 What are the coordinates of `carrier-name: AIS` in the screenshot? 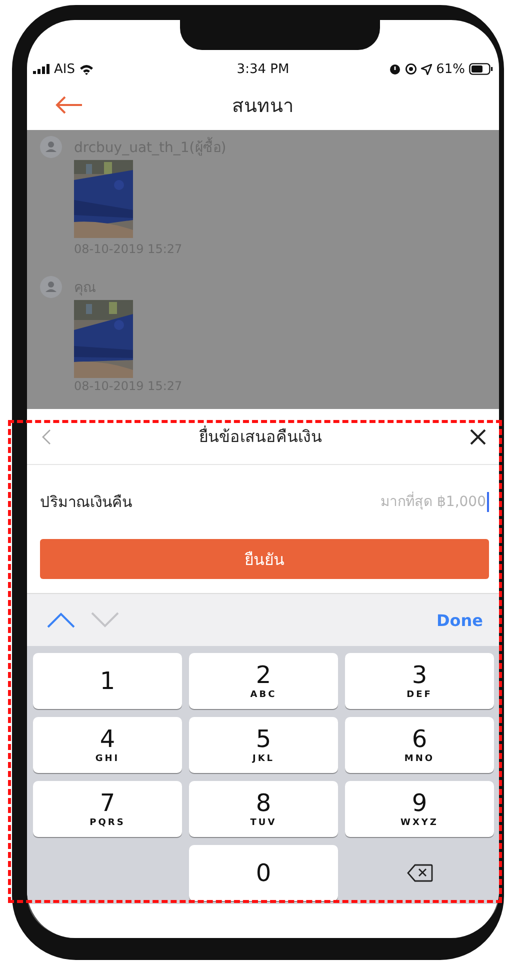 It's located at (64, 69).